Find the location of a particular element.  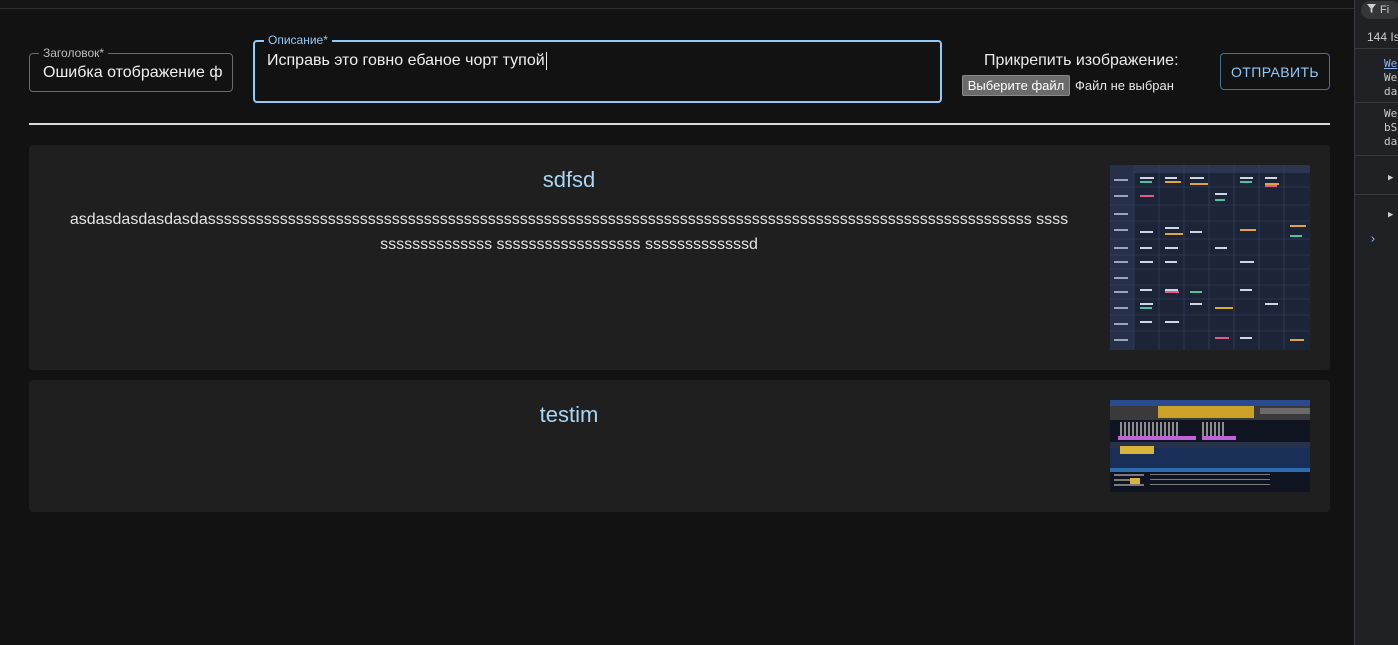

title-field: Заголовок* Ошибка отображение ф is located at coordinates (131, 69).